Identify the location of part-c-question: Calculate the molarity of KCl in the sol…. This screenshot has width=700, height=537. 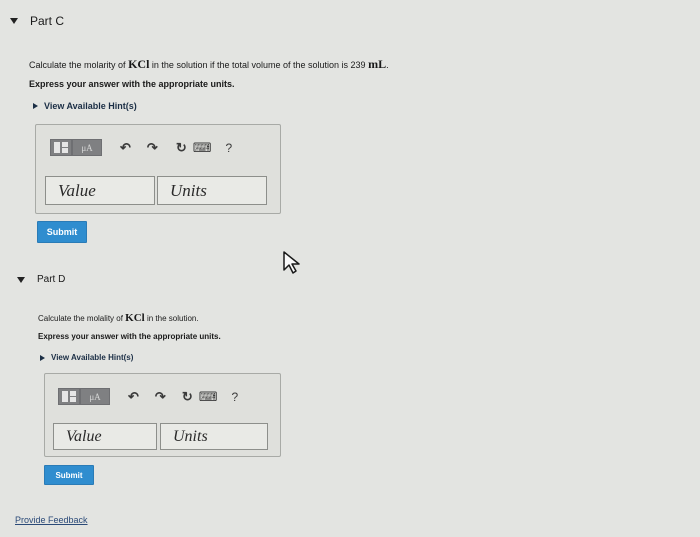
(209, 64).